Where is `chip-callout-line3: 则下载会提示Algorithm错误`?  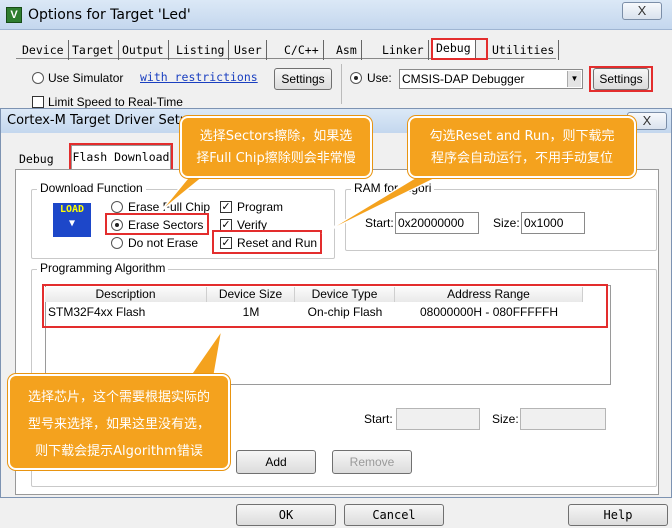 chip-callout-line3: 则下载会提示Algorithm错误 is located at coordinates (119, 451).